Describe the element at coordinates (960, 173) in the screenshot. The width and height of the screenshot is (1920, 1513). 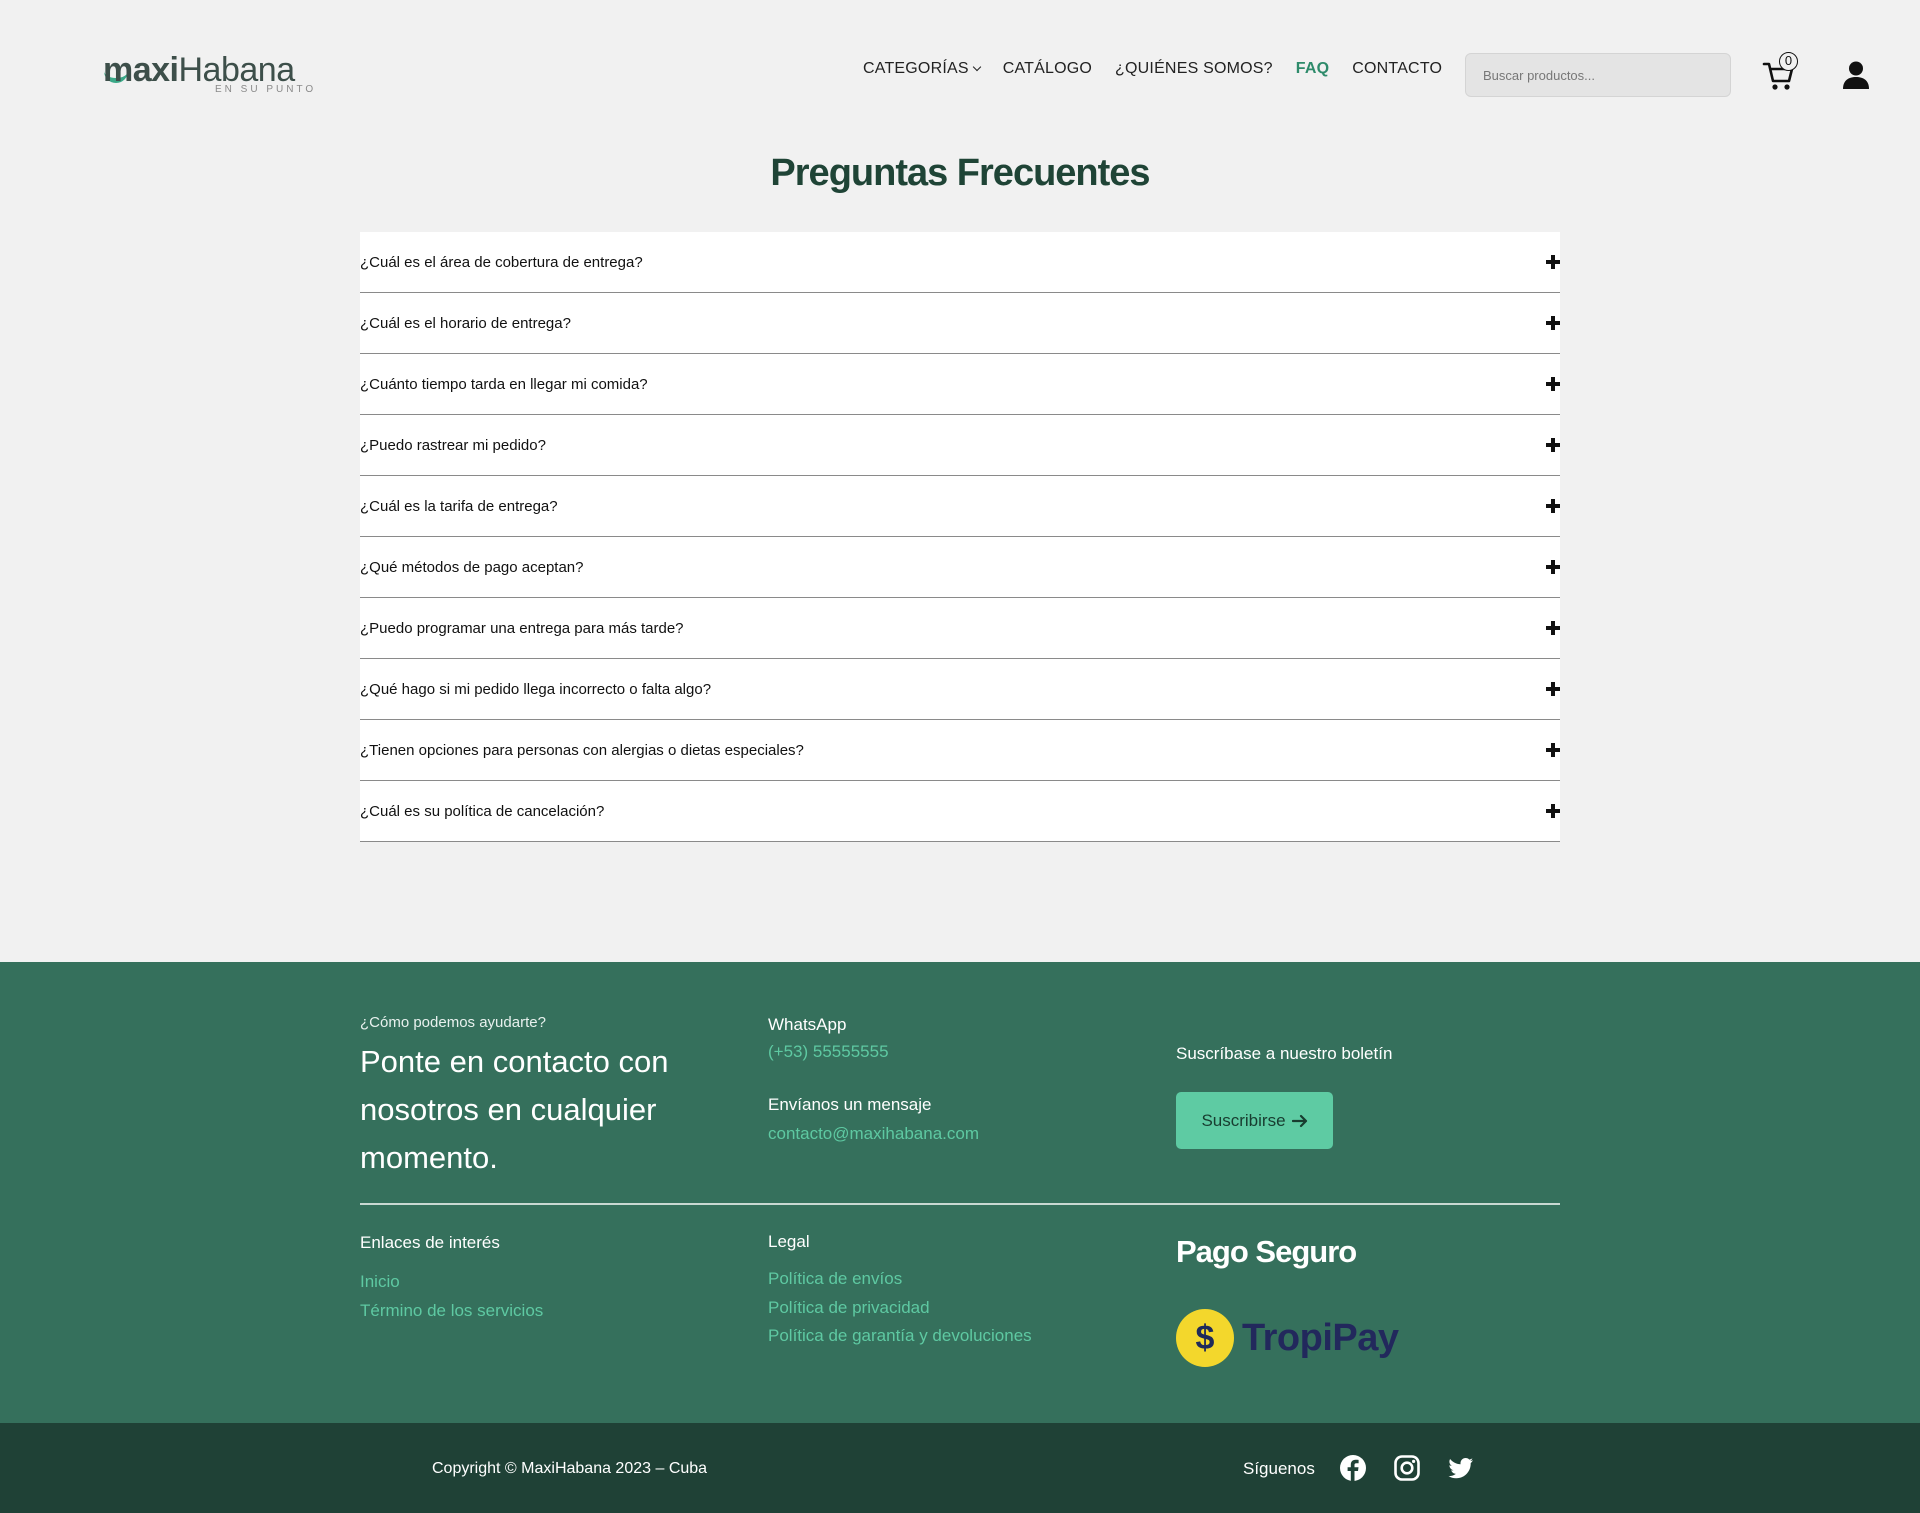
I see `page-title: Preguntas Frecuentes` at that location.